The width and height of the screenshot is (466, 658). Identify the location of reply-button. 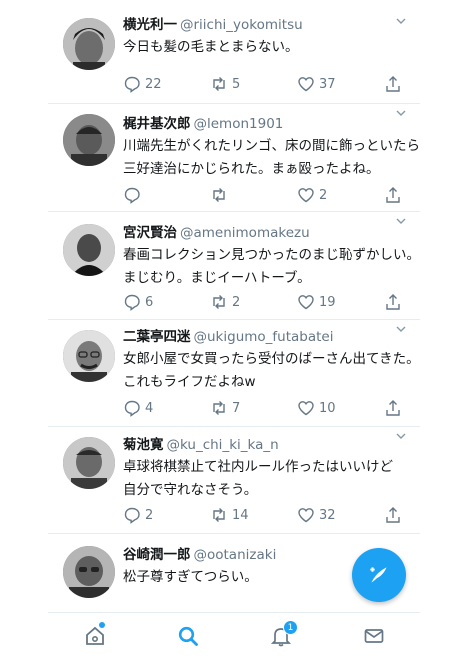
(166, 195).